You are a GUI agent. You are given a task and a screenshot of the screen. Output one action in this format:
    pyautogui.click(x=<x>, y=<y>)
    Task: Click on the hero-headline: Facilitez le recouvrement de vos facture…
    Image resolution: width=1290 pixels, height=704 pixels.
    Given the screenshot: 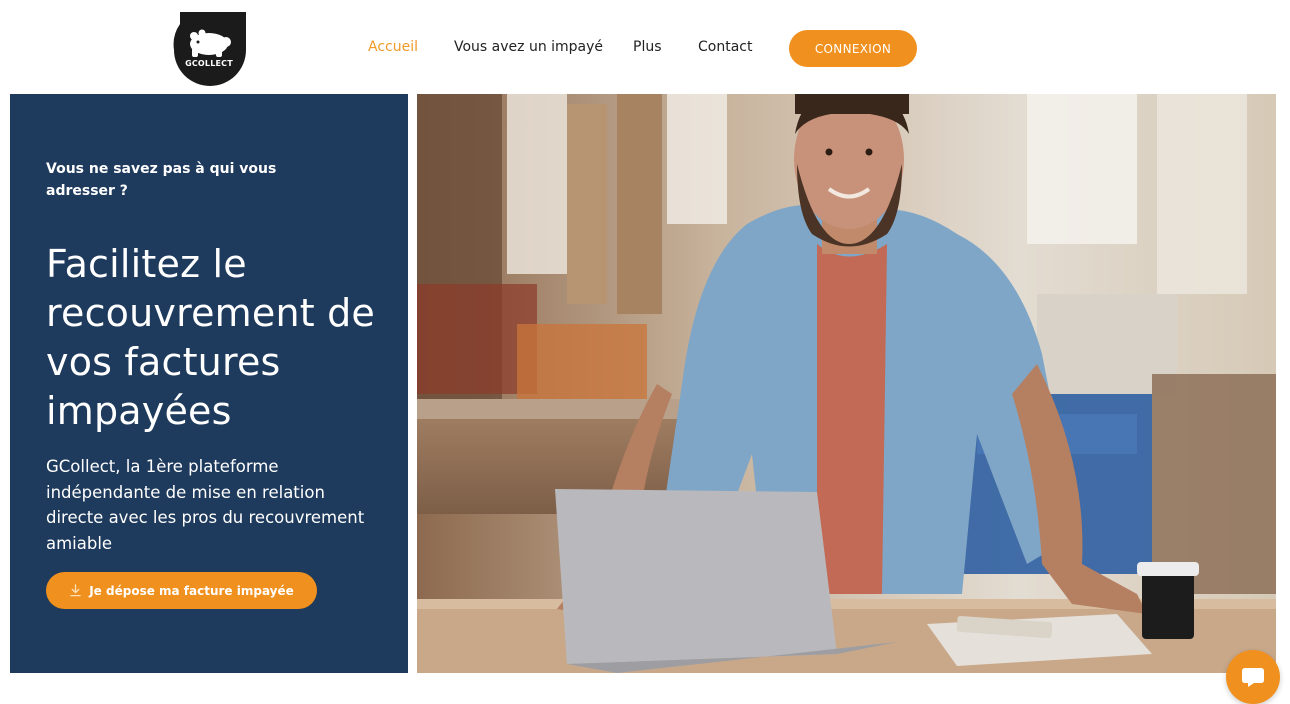 What is the action you would take?
    pyautogui.click(x=211, y=337)
    